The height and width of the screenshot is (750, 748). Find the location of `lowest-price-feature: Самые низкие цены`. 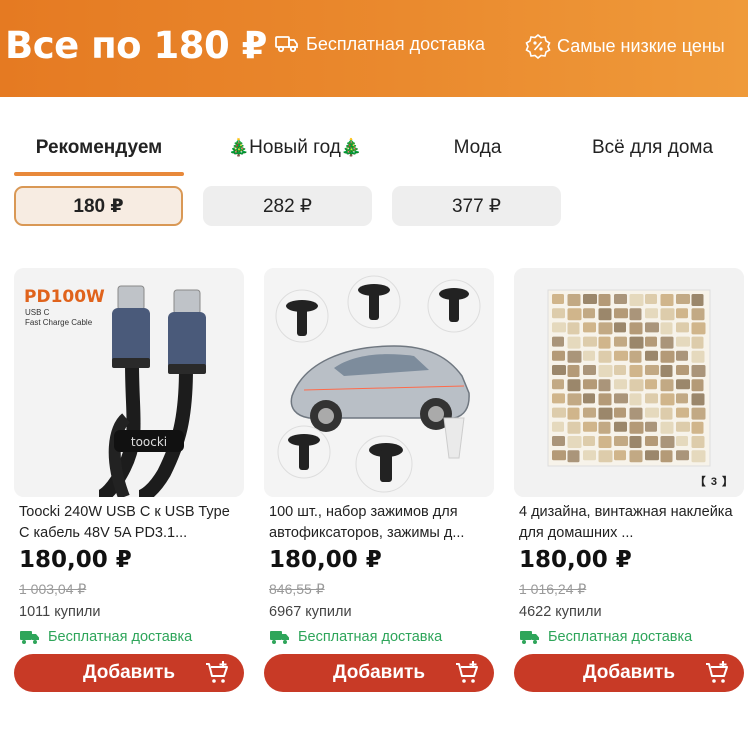

lowest-price-feature: Самые низкие цены is located at coordinates (625, 46).